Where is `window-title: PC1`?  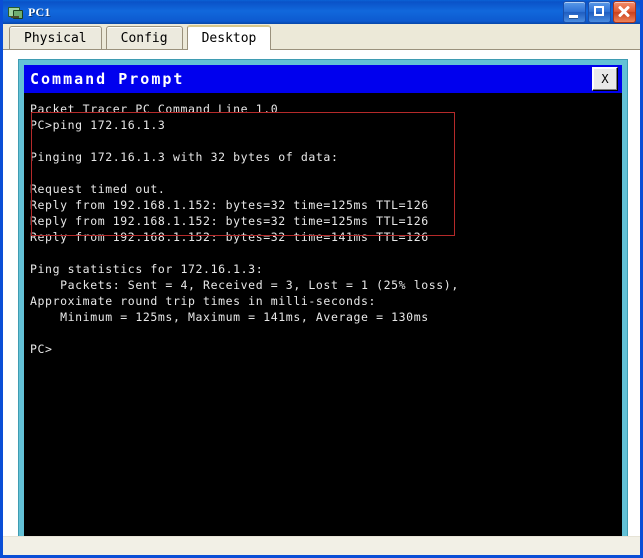
window-title: PC1 is located at coordinates (39, 11).